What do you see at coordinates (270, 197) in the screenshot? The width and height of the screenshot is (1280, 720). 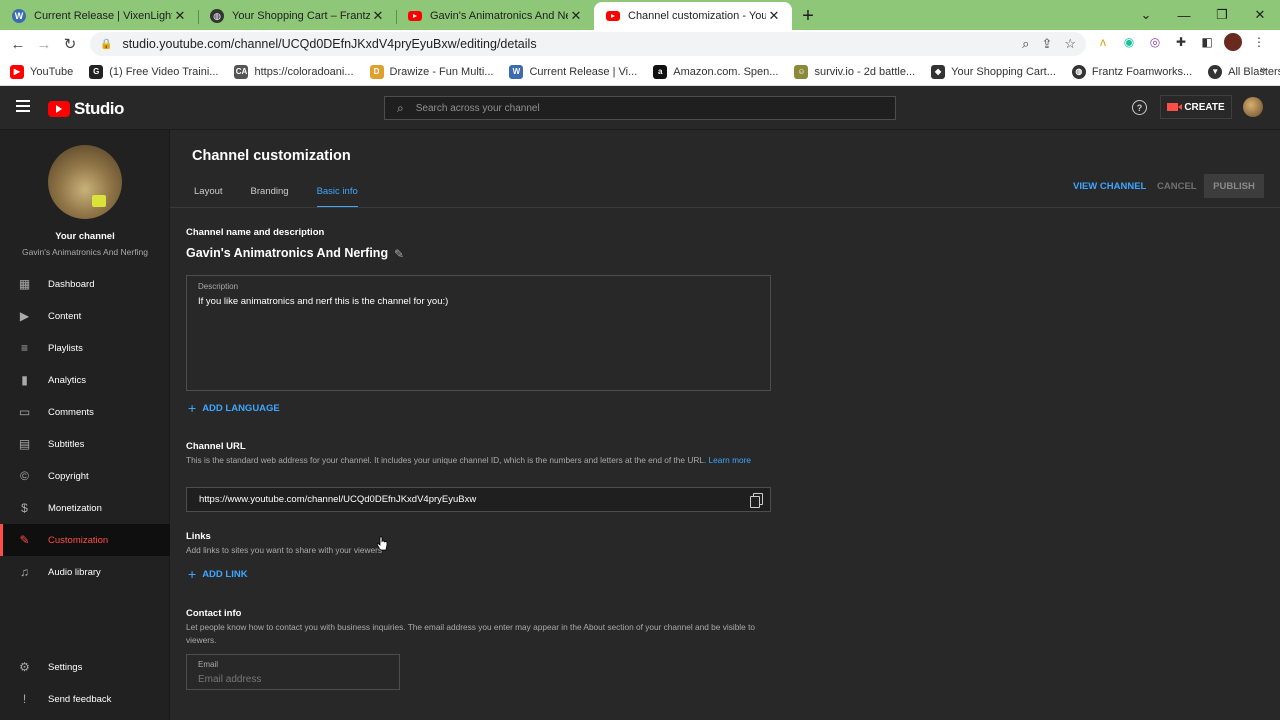 I see `tab-branding: Branding` at bounding box center [270, 197].